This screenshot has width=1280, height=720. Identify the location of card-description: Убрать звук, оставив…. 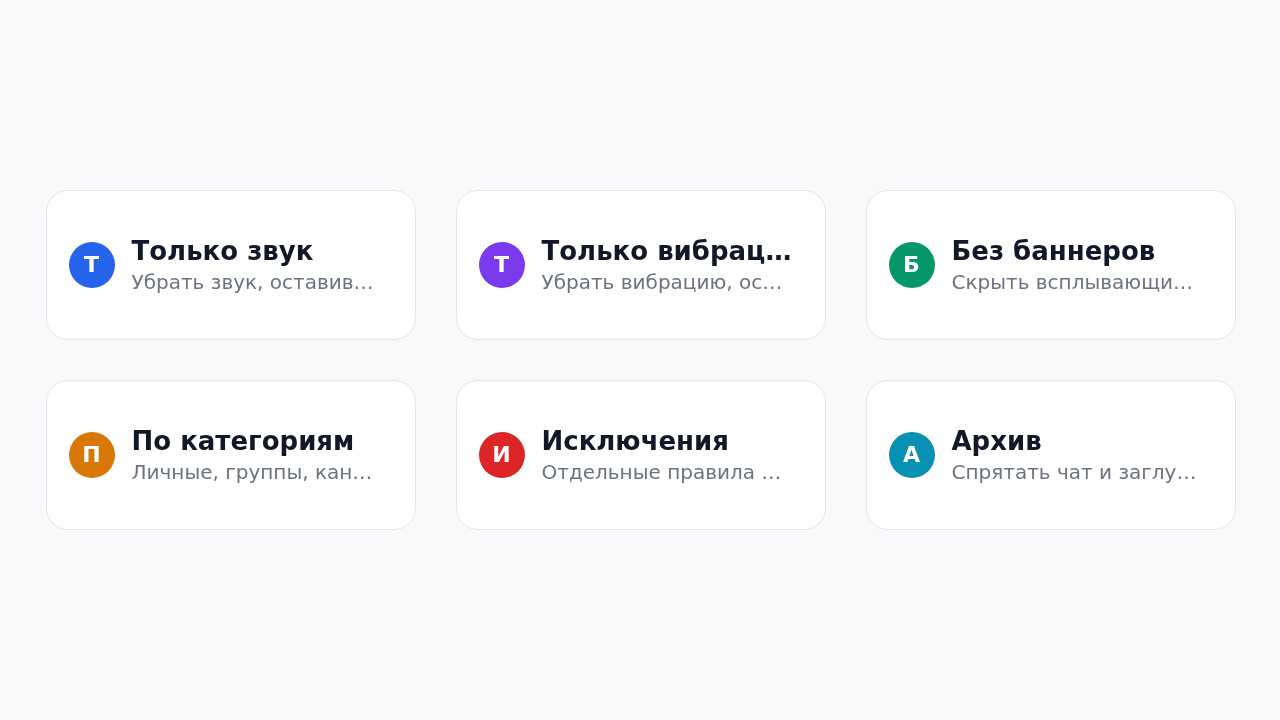
(252, 282).